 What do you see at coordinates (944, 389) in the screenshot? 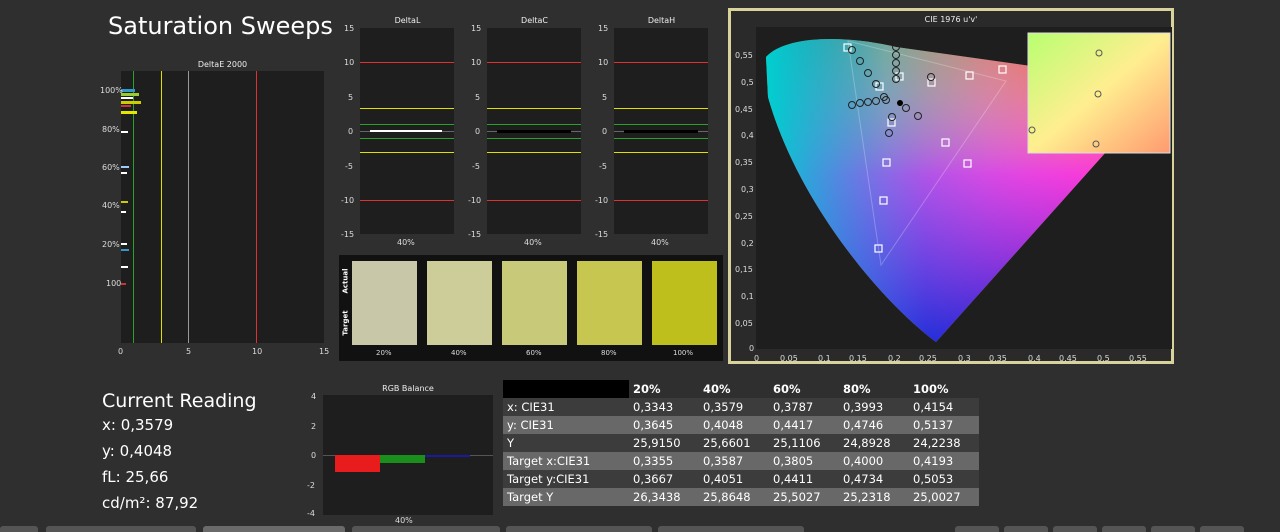
I see `table-header-cell: 100%` at bounding box center [944, 389].